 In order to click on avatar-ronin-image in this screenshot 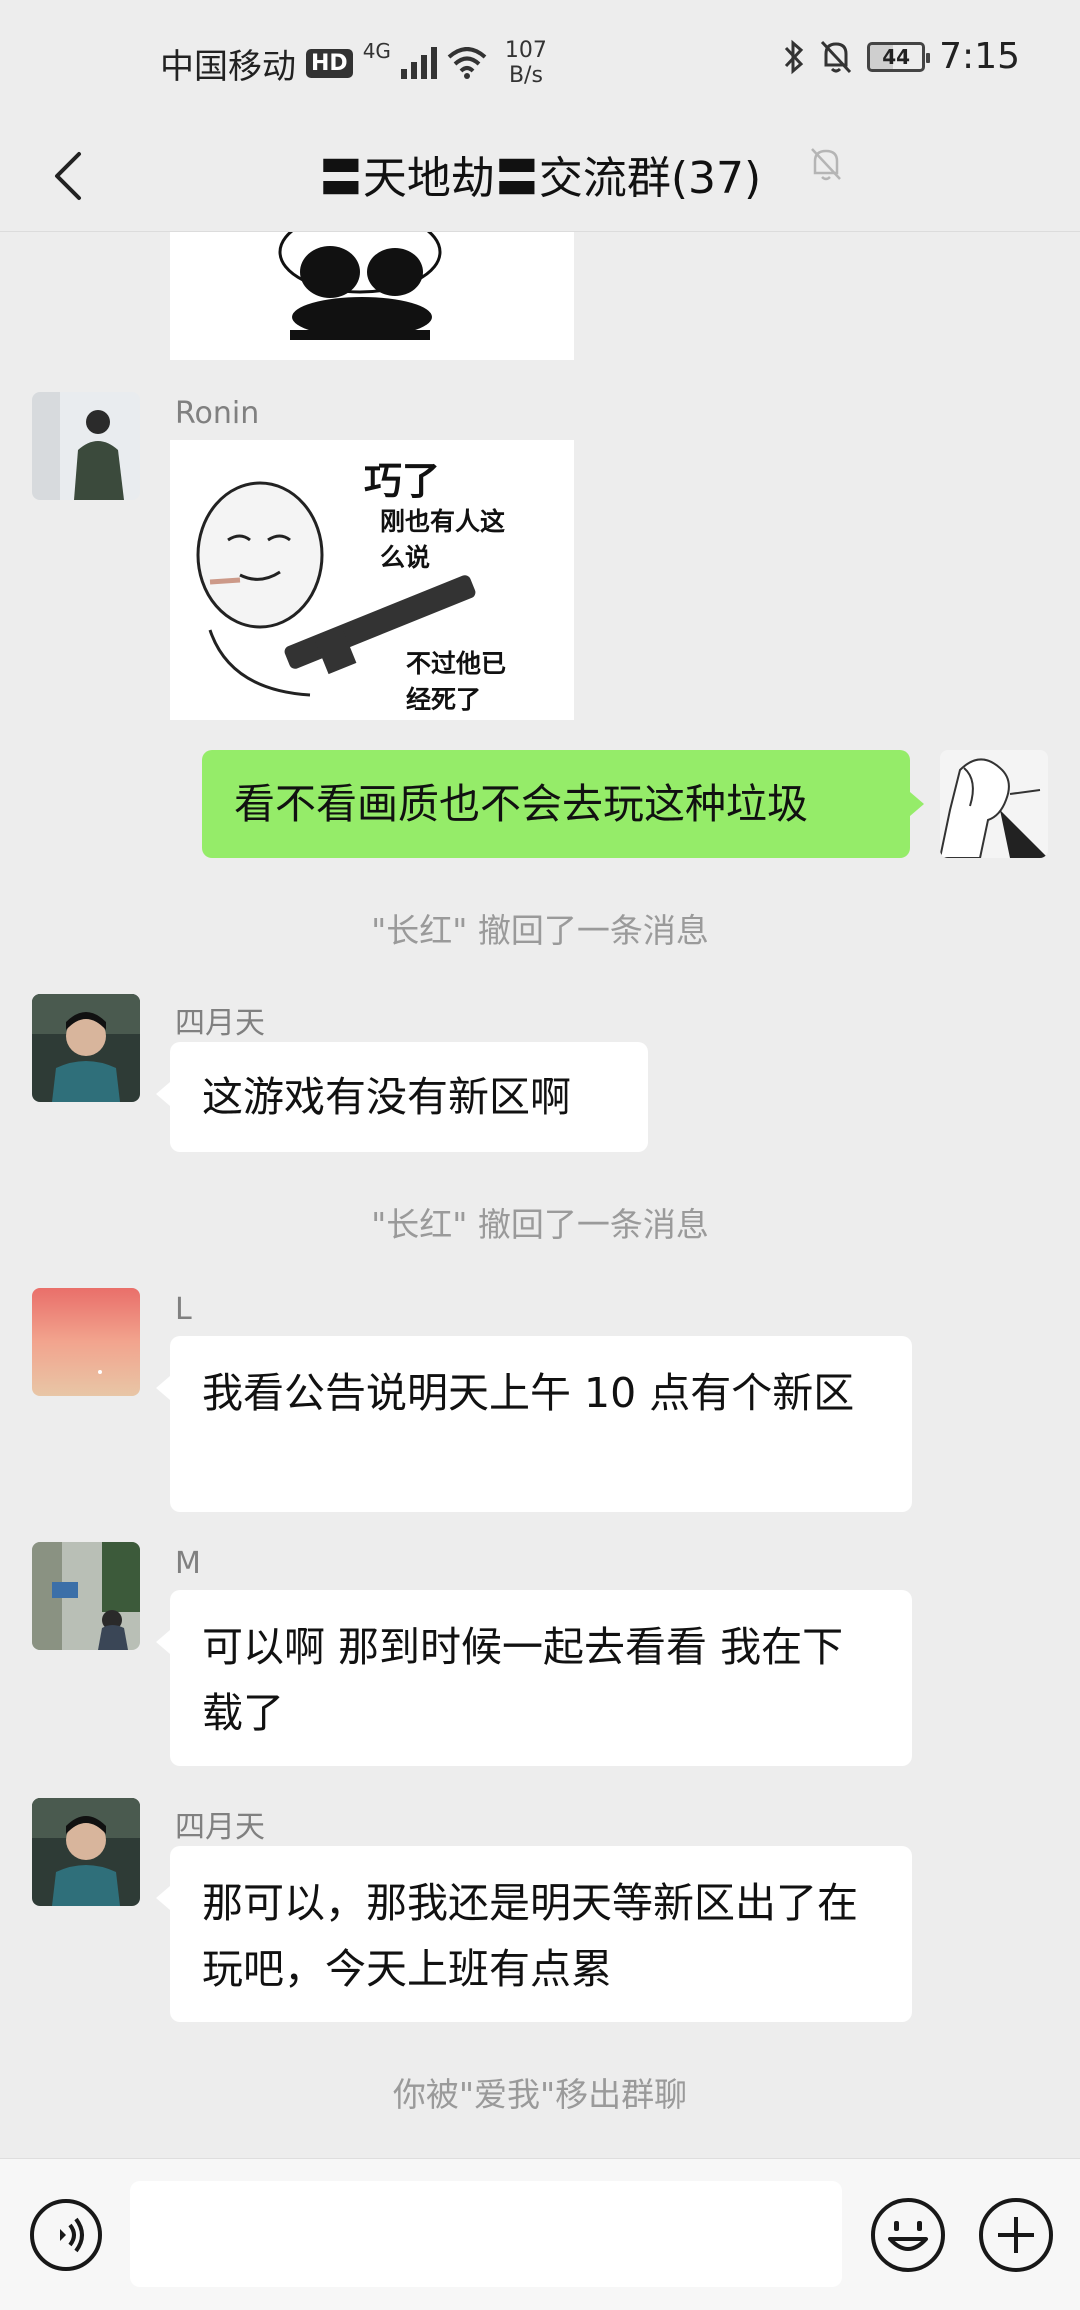, I will do `click(86, 446)`.